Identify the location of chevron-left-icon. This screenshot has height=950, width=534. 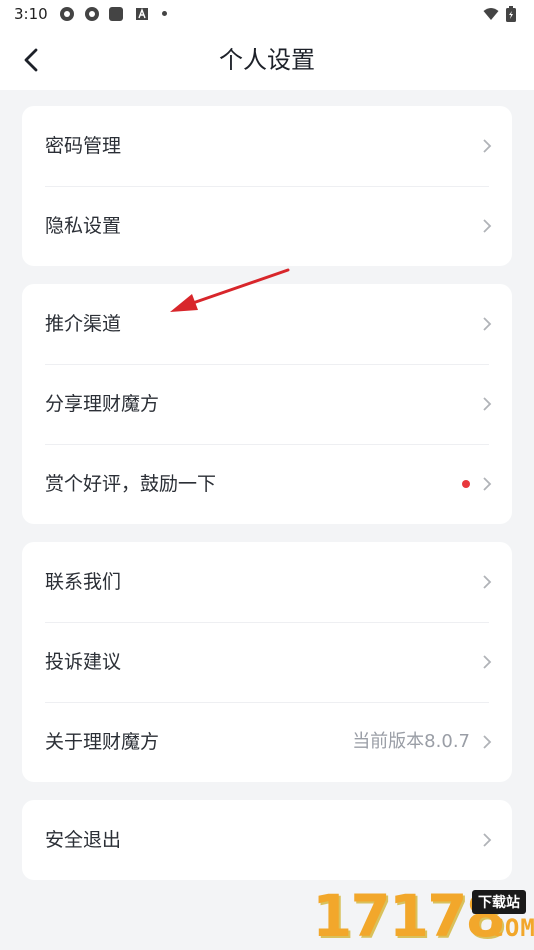
(31, 60).